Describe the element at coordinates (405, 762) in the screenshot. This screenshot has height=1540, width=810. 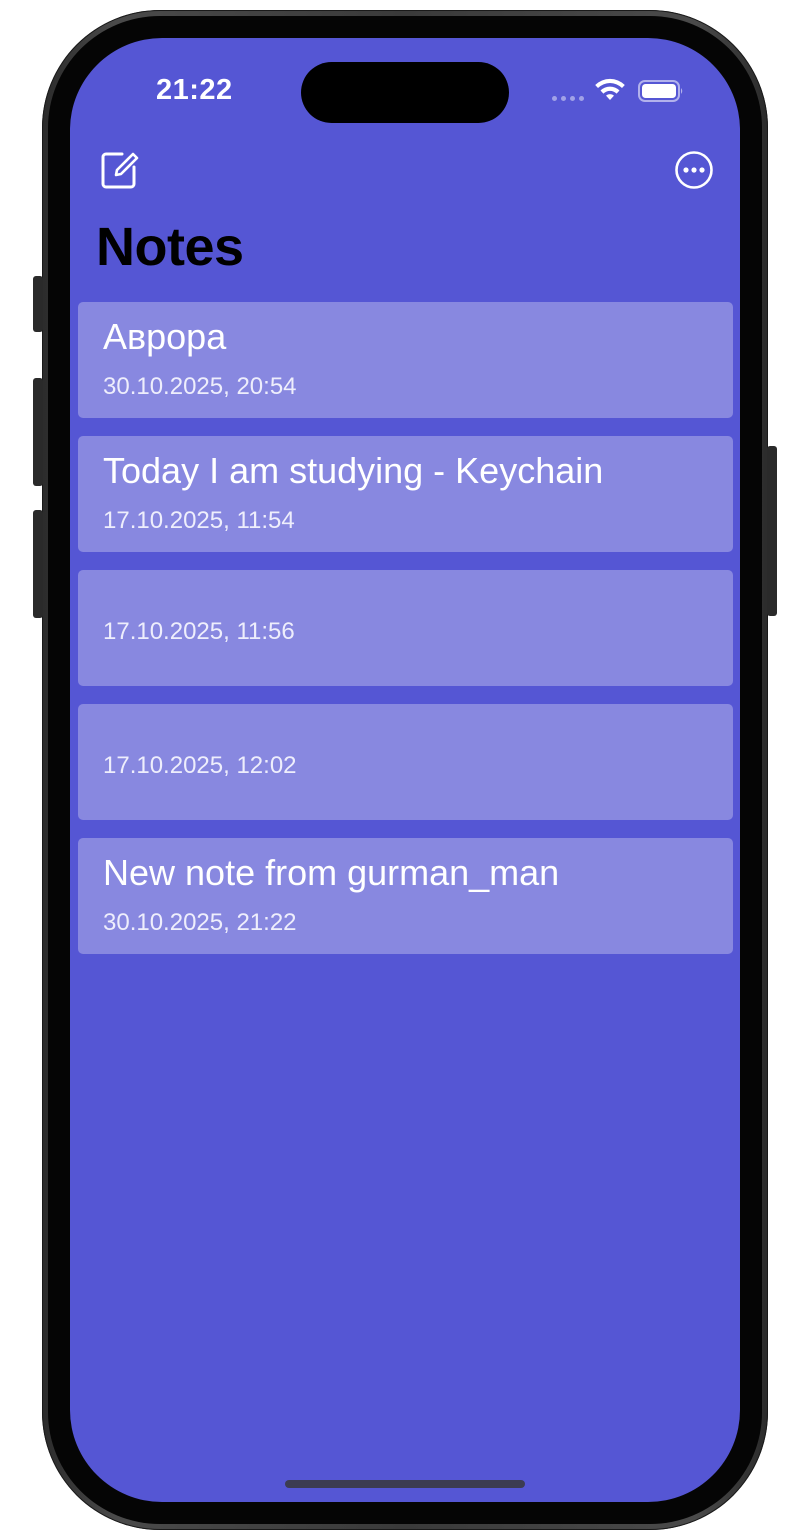
I see `note-card: 17.10.2025, 12:02` at that location.